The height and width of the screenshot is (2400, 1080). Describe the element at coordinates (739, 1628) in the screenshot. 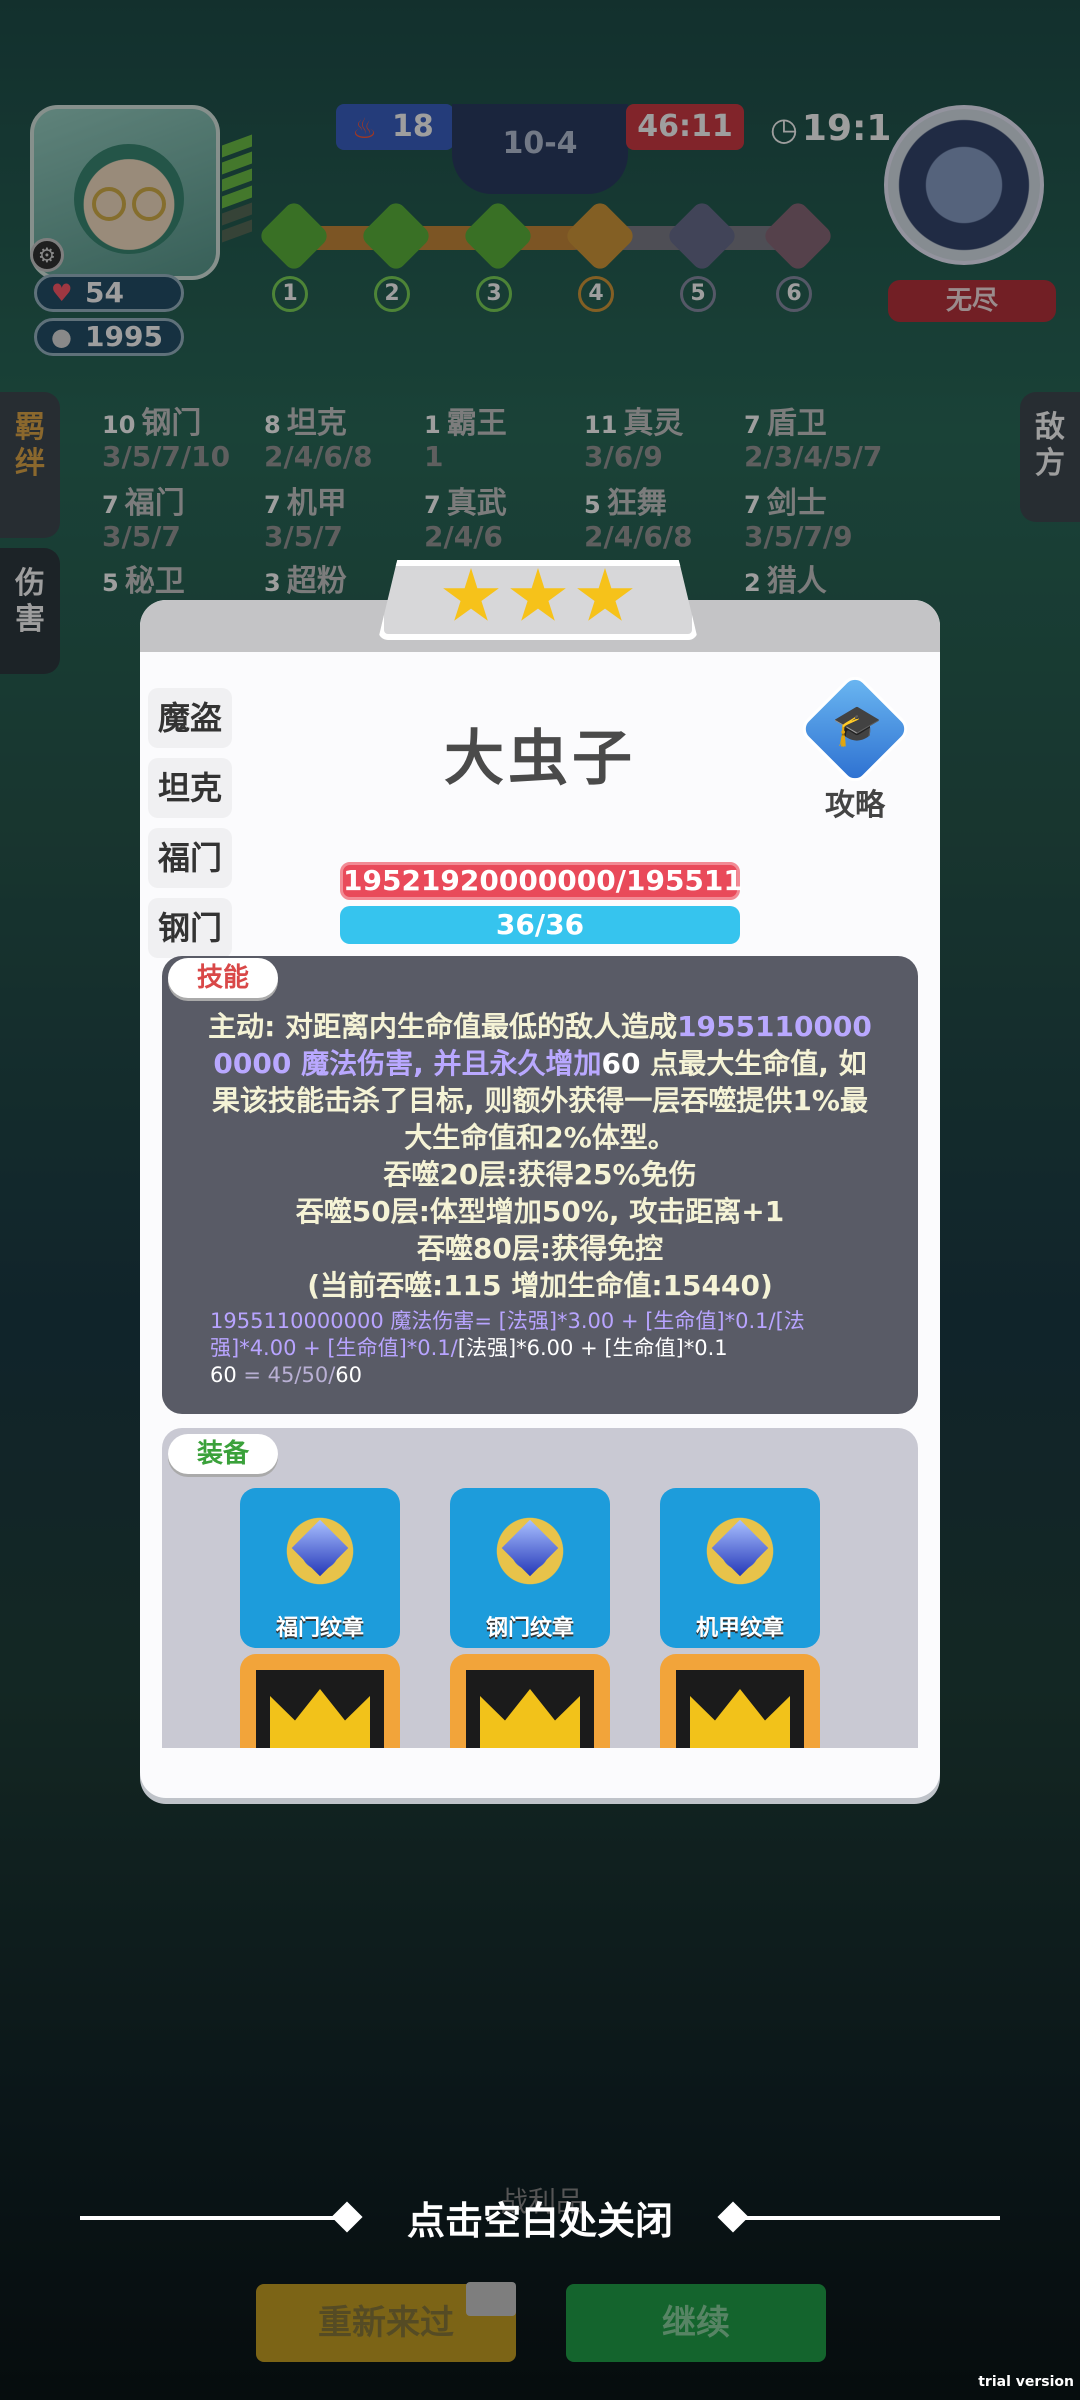

I see `equipment-name: 机甲纹章` at that location.